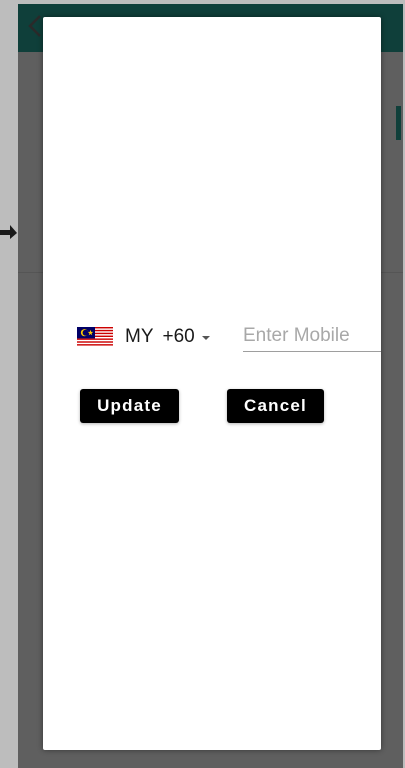 The image size is (405, 768). What do you see at coordinates (139, 336) in the screenshot?
I see `country-code: MY` at bounding box center [139, 336].